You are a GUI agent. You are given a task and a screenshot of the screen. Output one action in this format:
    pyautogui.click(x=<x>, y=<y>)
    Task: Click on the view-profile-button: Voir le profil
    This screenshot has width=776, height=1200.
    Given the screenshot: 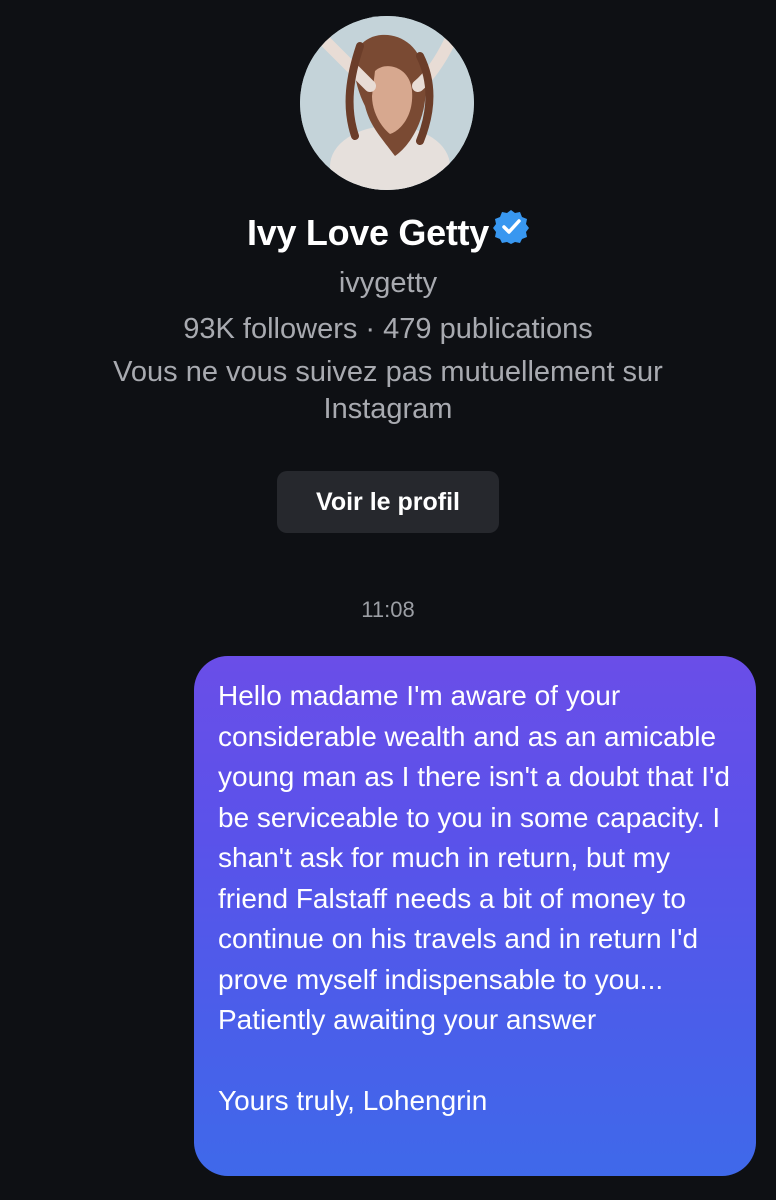 What is the action you would take?
    pyautogui.click(x=388, y=502)
    